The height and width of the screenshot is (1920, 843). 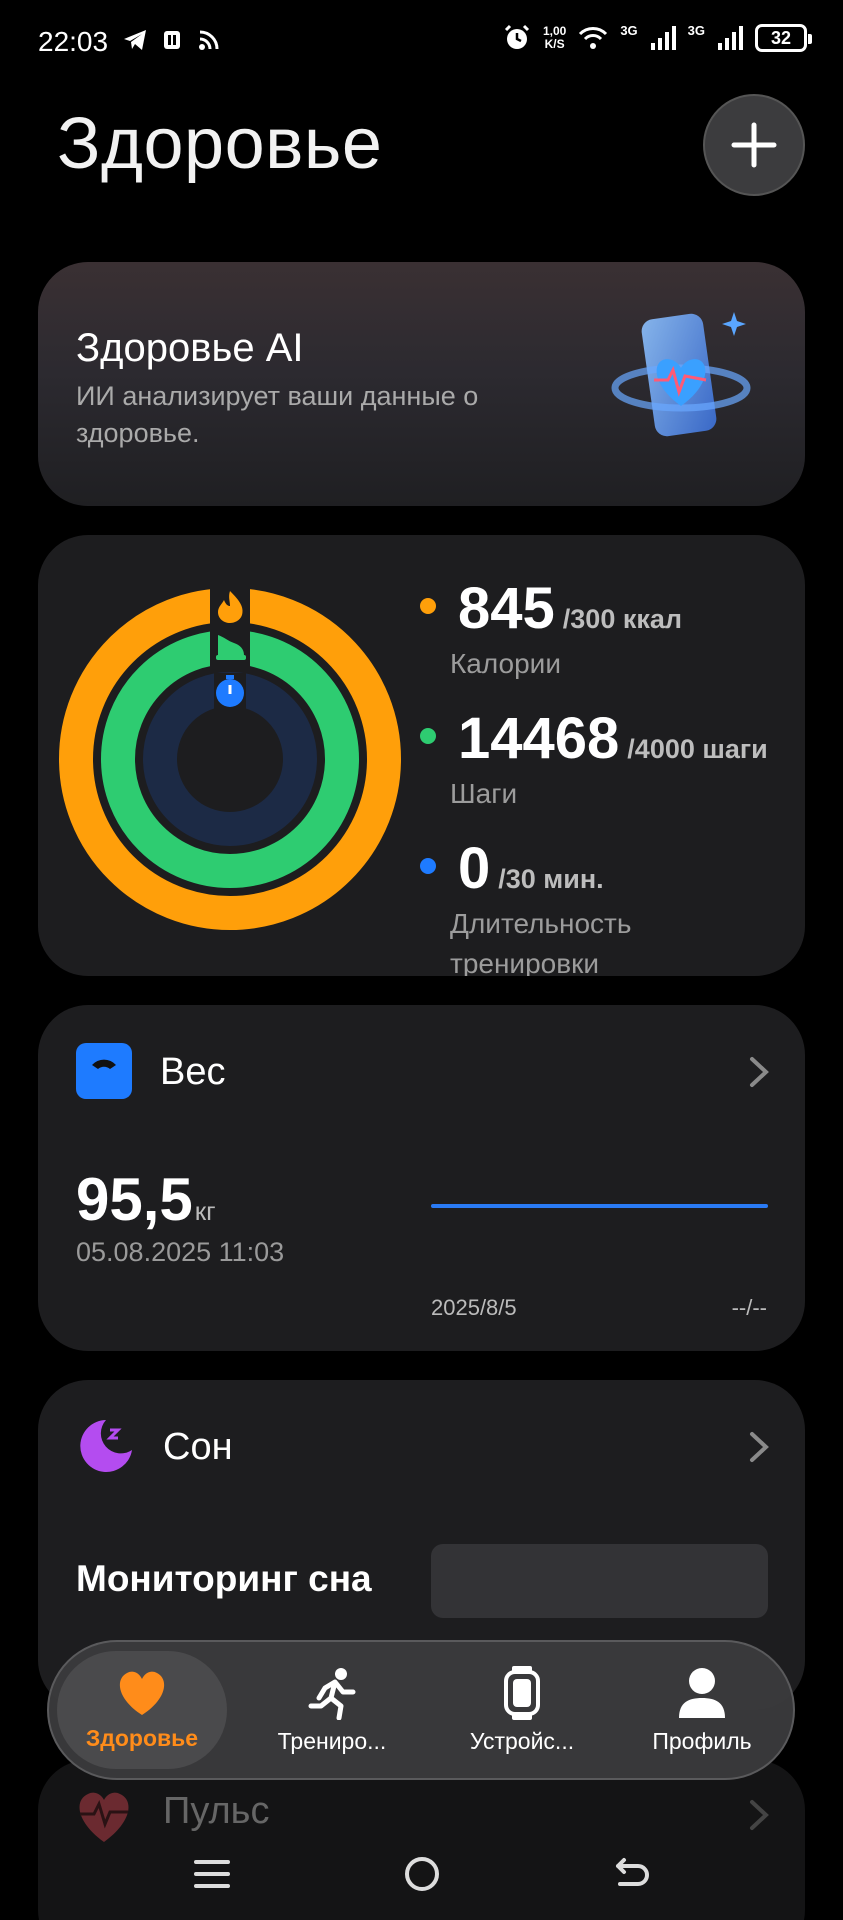 I want to click on home-icon, so click(x=422, y=1874).